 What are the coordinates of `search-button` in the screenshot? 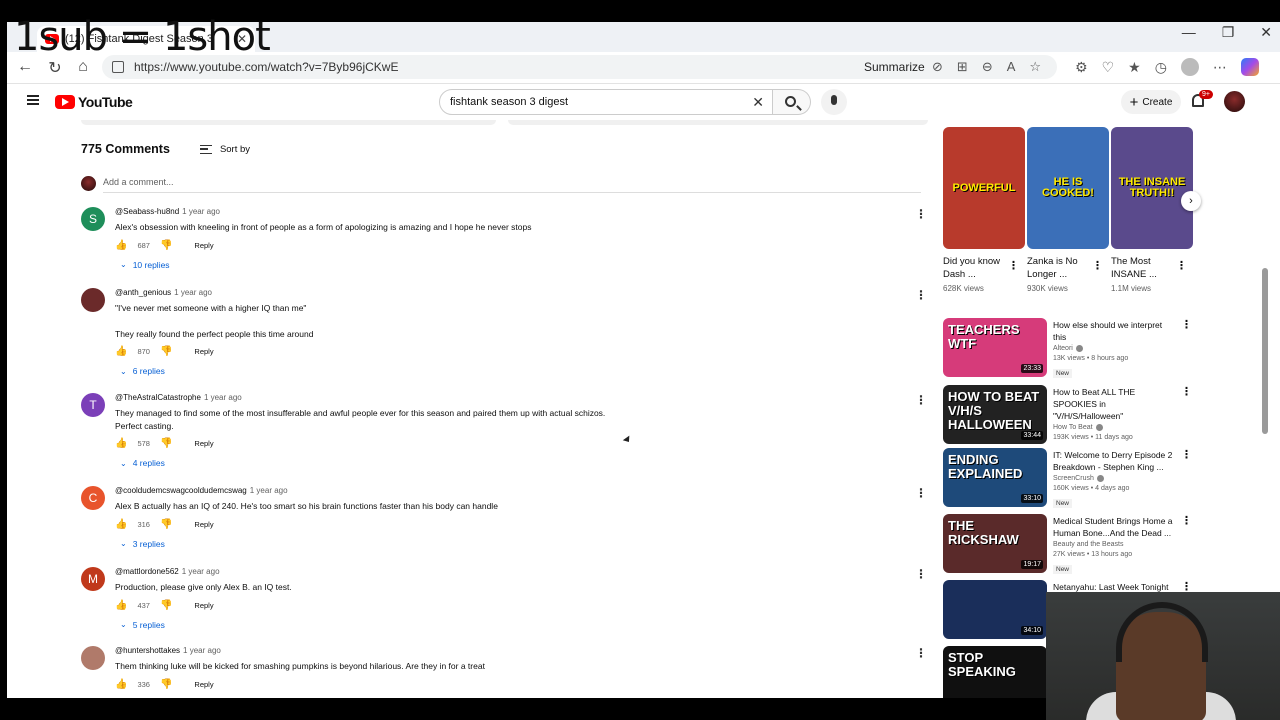 It's located at (792, 102).